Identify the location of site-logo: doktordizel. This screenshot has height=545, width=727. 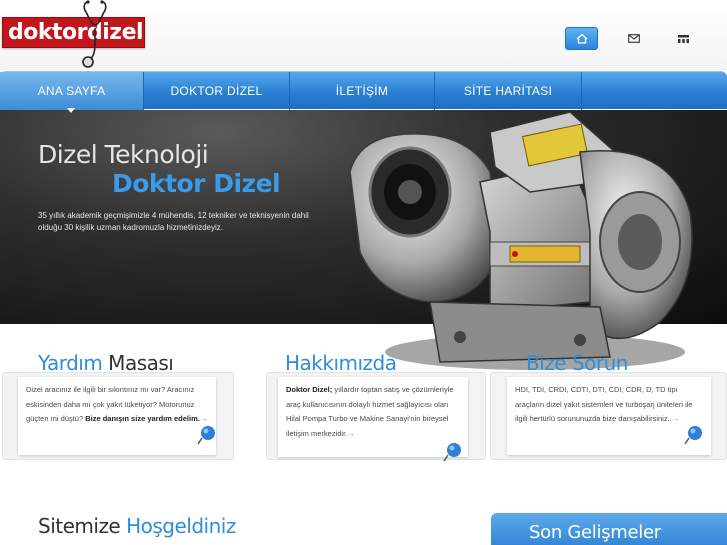
(73, 32).